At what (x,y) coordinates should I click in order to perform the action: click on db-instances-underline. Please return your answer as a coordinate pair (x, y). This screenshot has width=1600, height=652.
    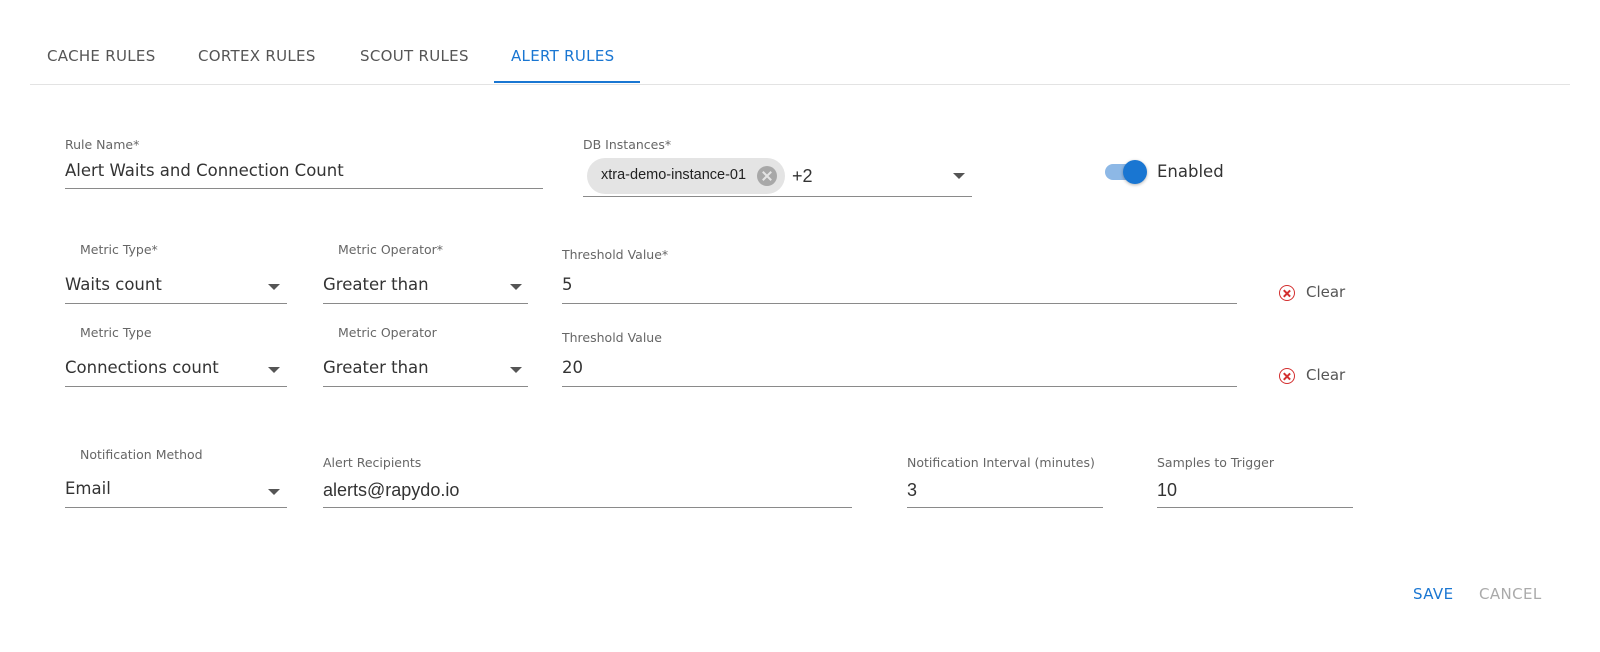
    Looking at the image, I should click on (777, 196).